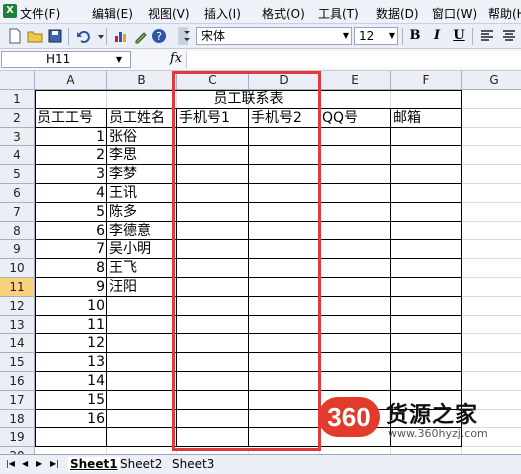 The width and height of the screenshot is (521, 474). I want to click on row-header-15: 15, so click(17, 362).